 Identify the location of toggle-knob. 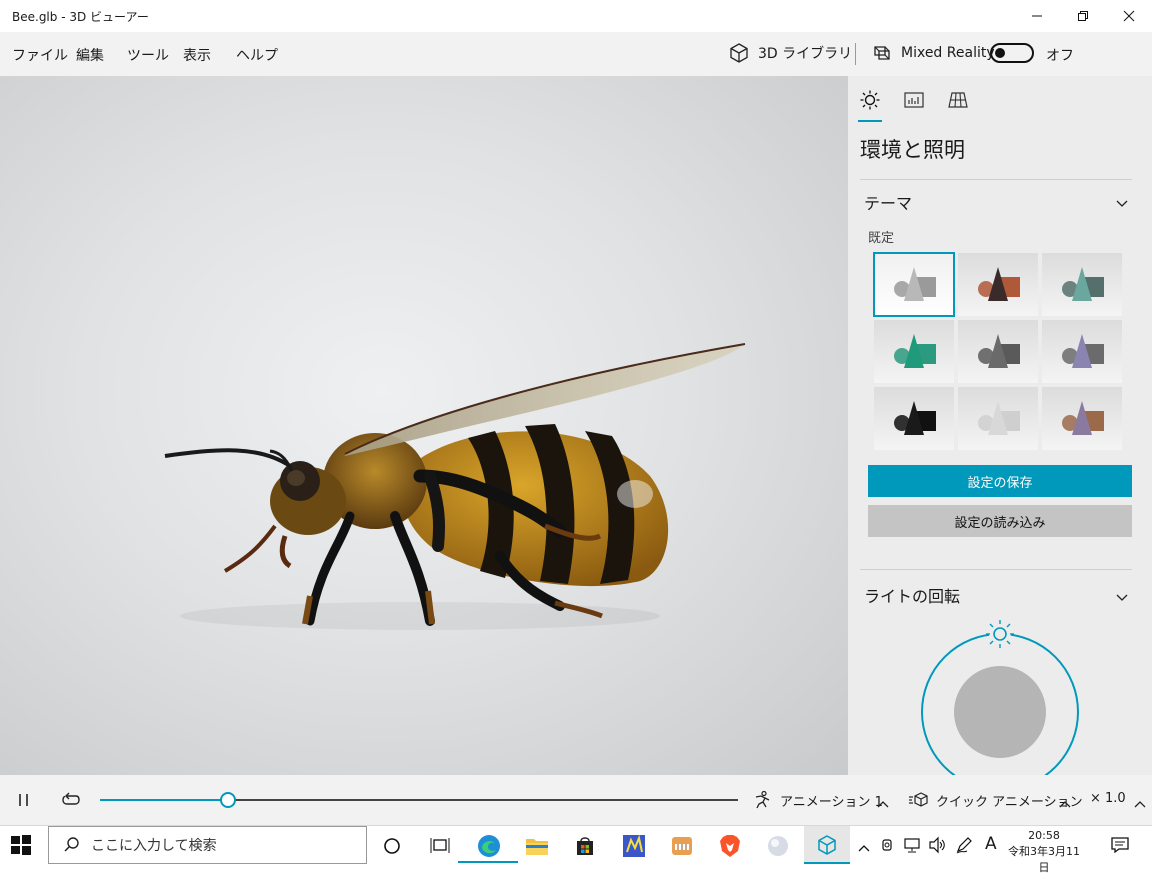
(1000, 53).